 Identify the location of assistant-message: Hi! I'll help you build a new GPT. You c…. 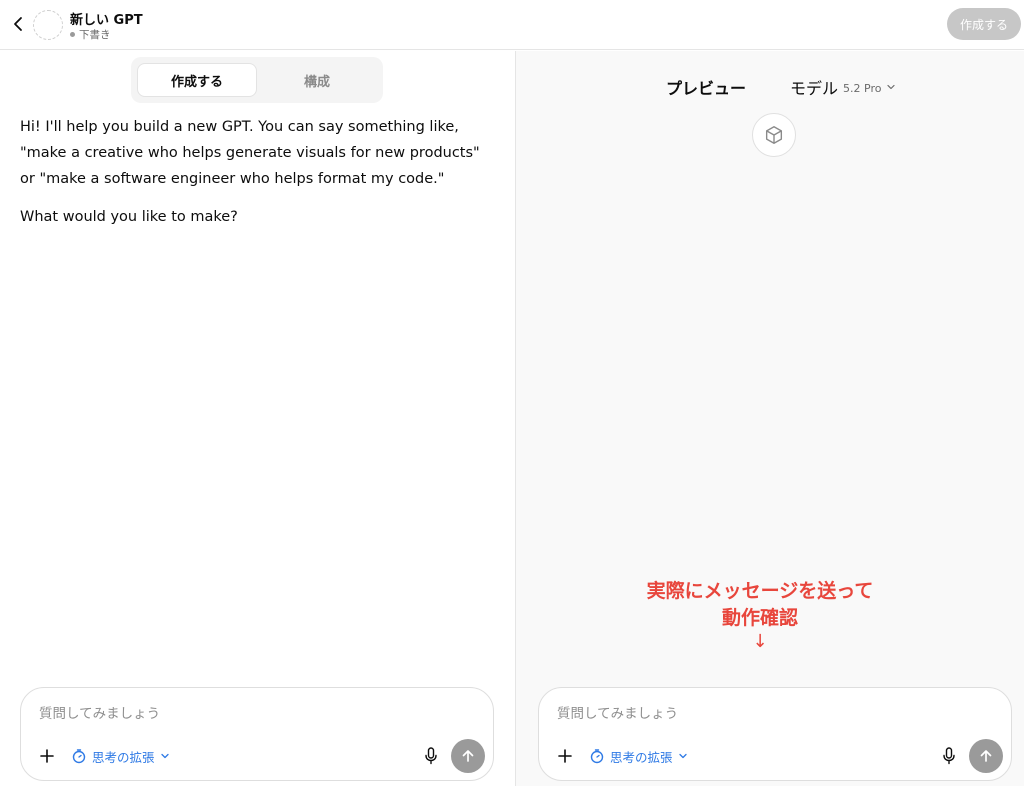
(255, 178).